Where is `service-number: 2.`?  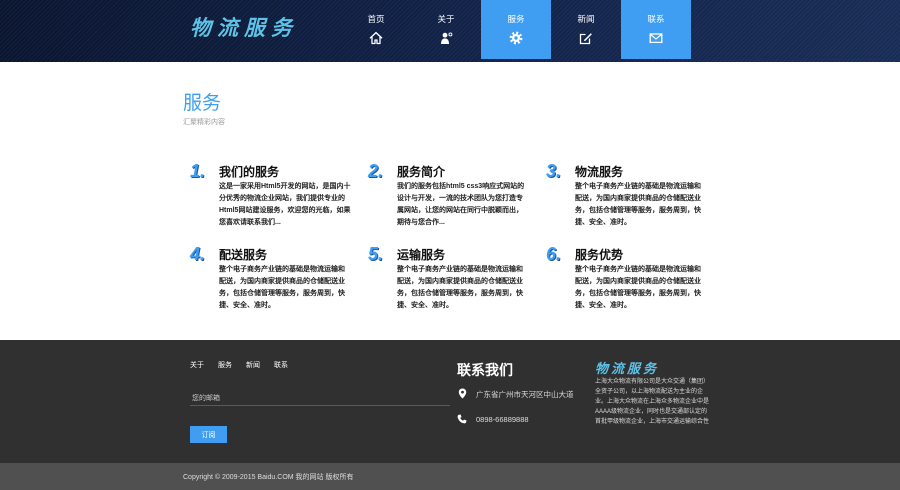 service-number: 2. is located at coordinates (376, 171).